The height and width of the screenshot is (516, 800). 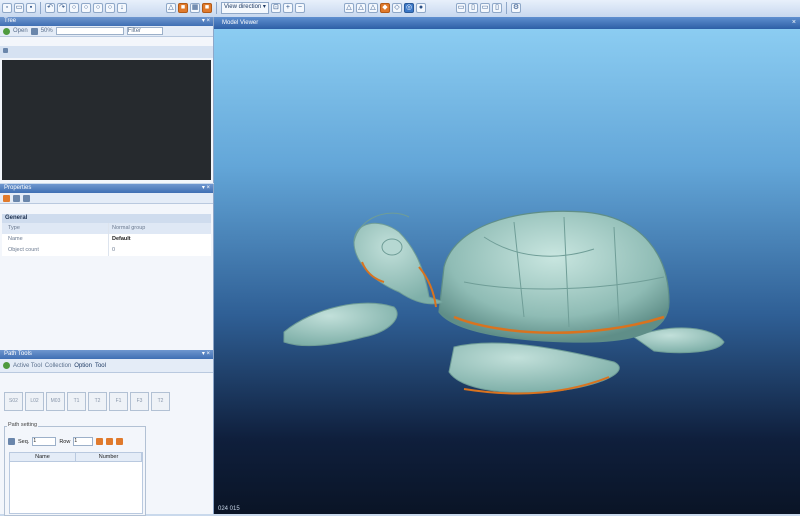 What do you see at coordinates (516, 8) in the screenshot?
I see `settings-icon: ⚙` at bounding box center [516, 8].